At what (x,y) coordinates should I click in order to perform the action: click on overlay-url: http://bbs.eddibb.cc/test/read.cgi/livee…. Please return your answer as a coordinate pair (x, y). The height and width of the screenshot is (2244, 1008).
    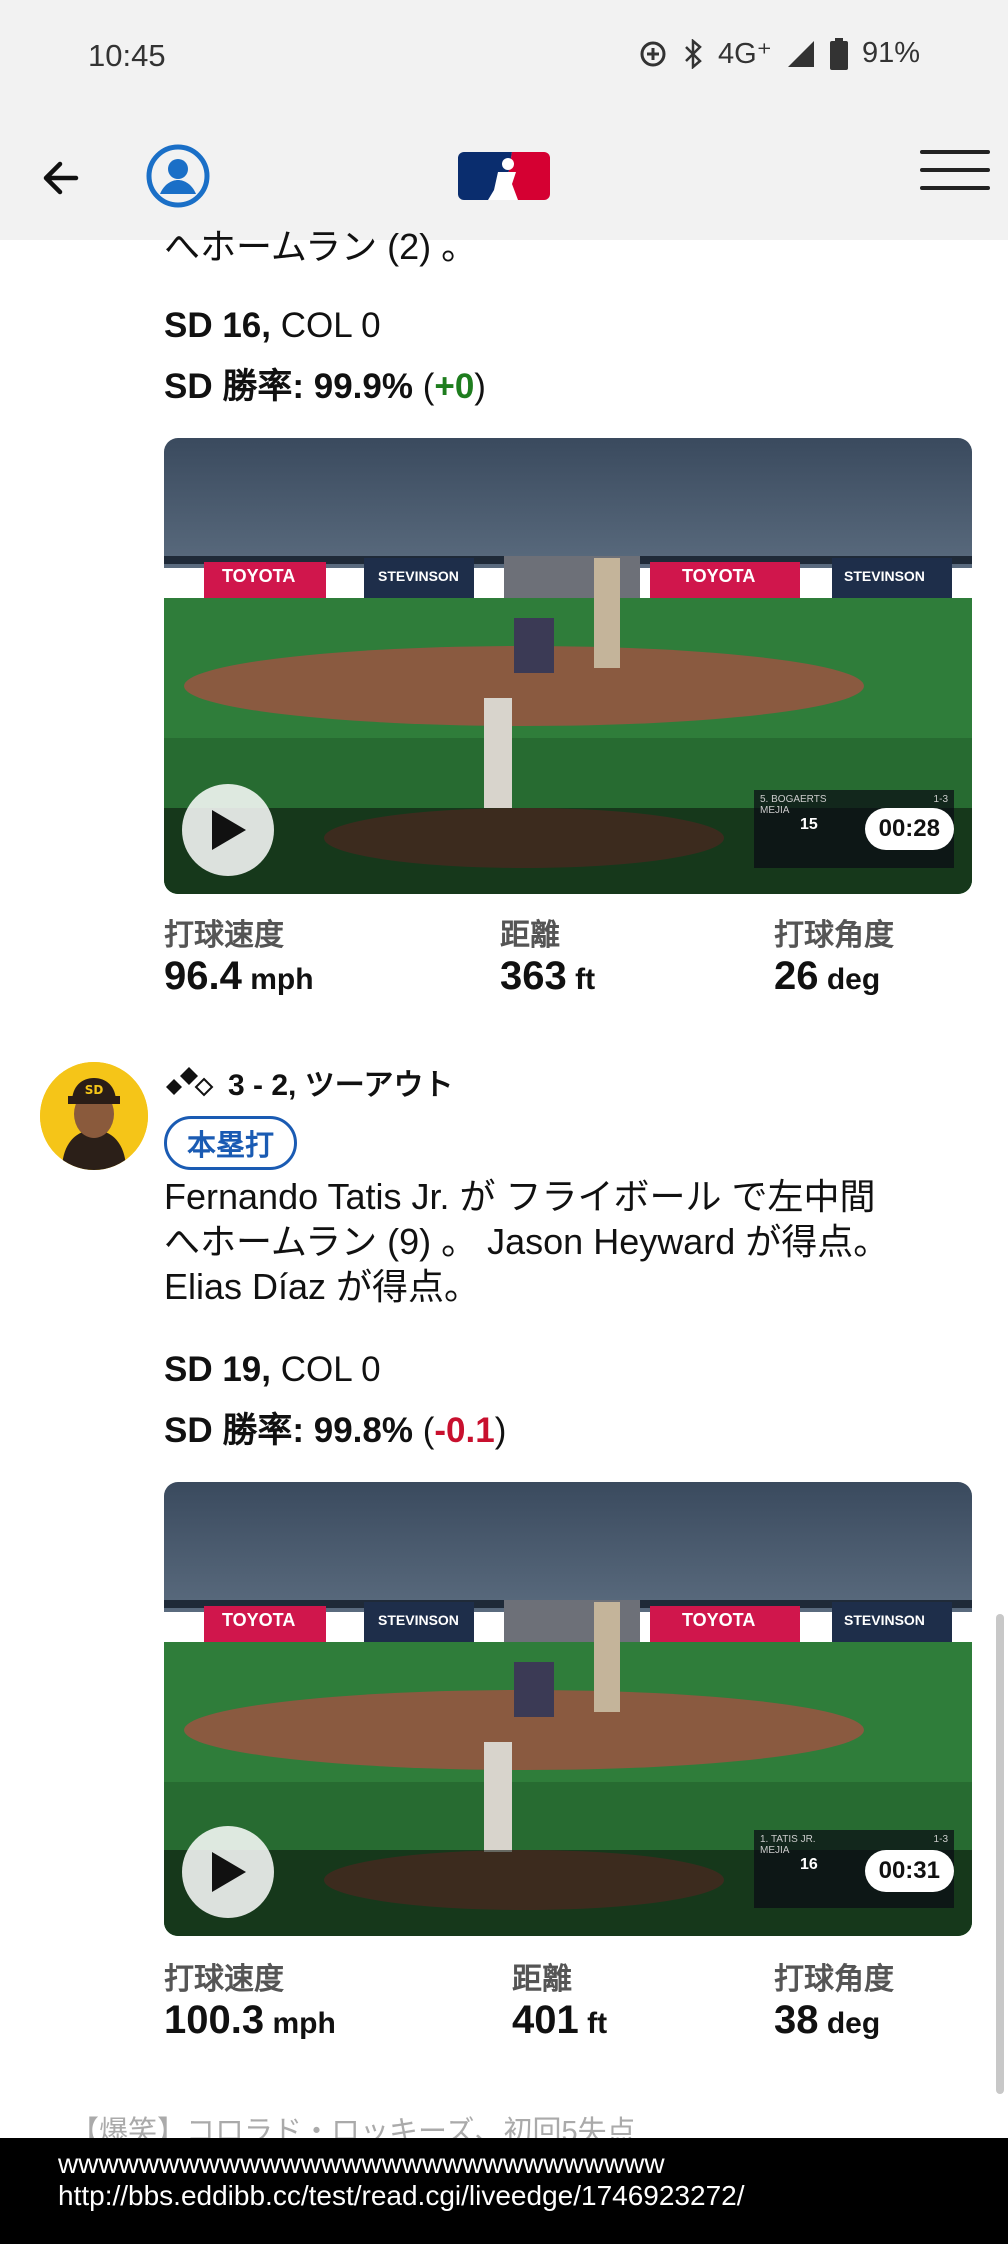
    Looking at the image, I should click on (401, 2196).